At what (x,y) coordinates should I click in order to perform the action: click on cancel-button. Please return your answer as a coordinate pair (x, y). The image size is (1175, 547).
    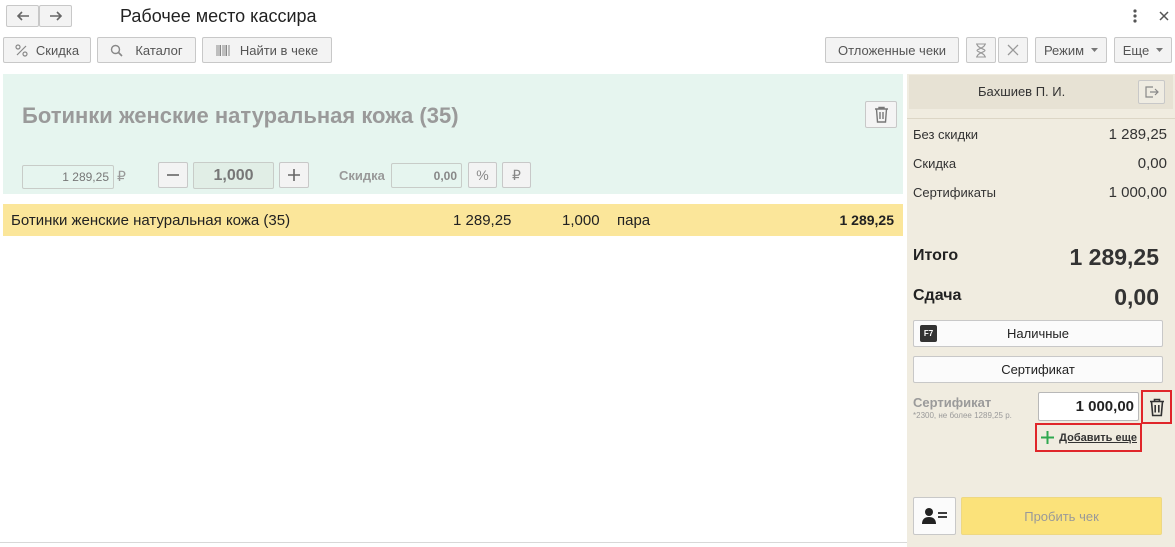
    Looking at the image, I should click on (1013, 50).